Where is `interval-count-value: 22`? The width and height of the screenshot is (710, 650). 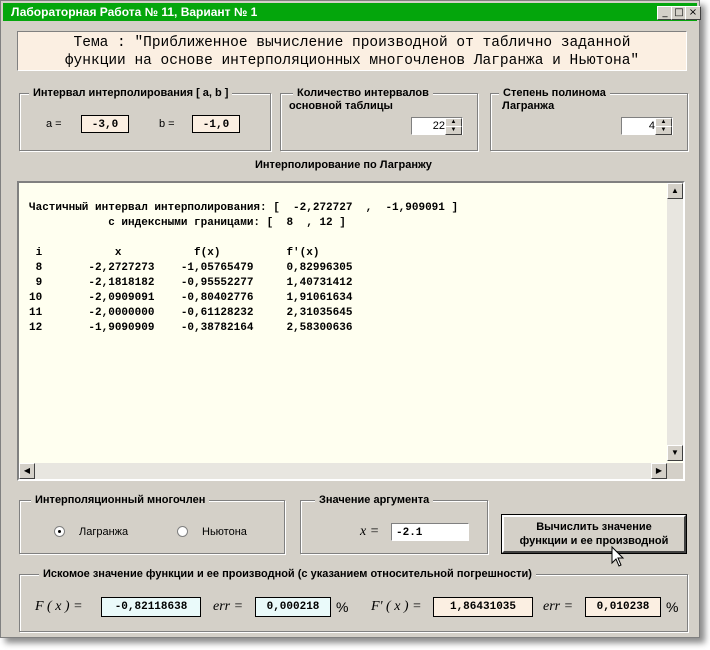 interval-count-value: 22 is located at coordinates (438, 126).